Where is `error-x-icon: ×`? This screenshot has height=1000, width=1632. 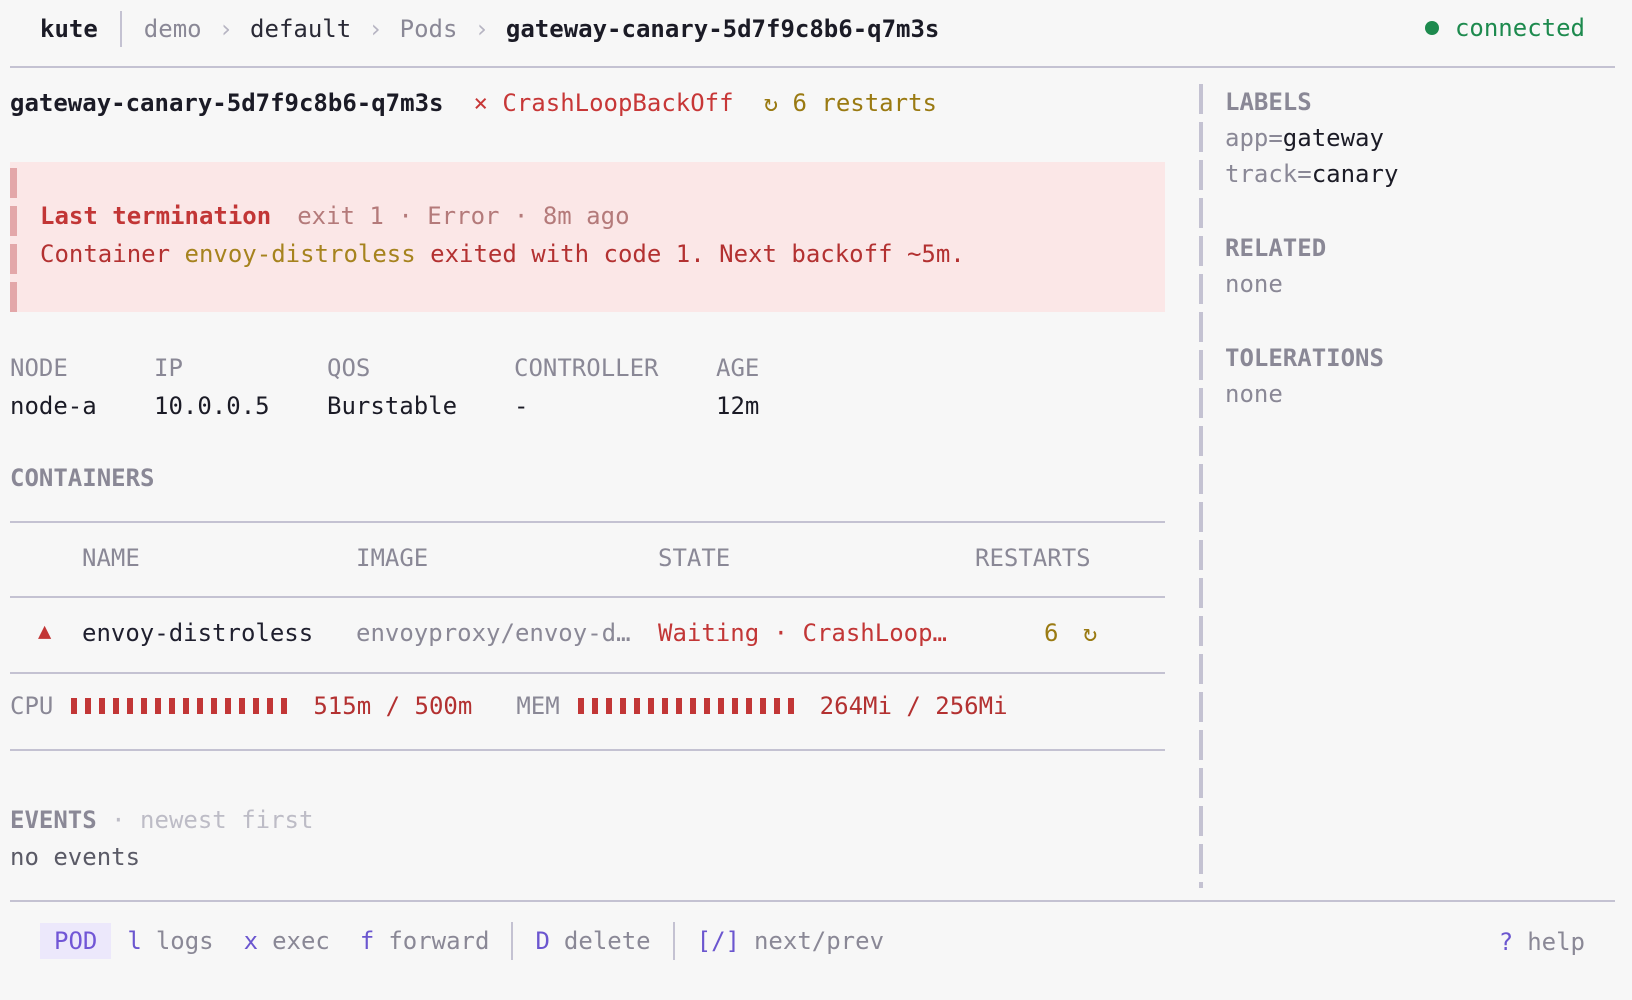
error-x-icon: × is located at coordinates (480, 103).